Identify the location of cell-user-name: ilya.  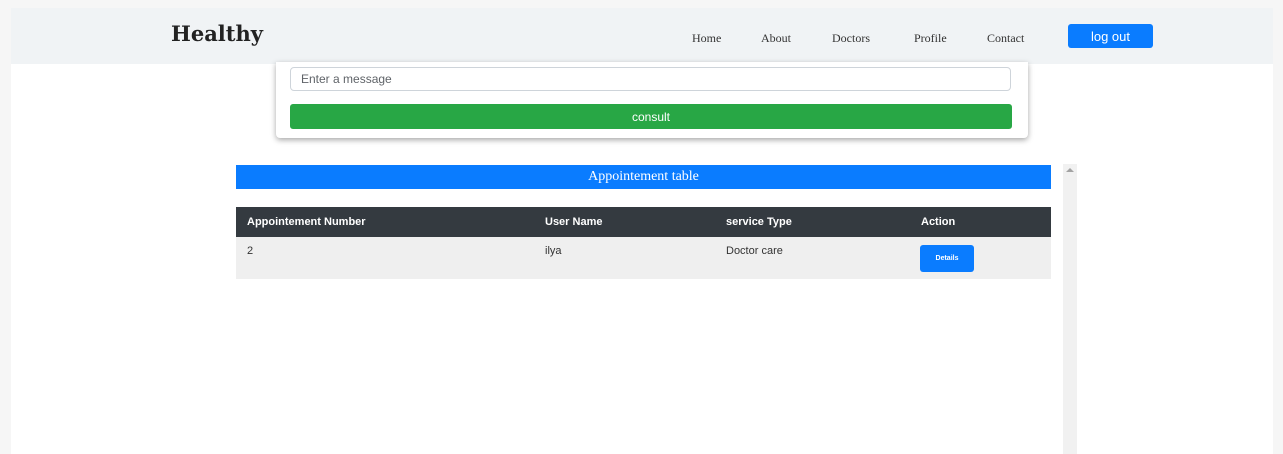
(624, 258).